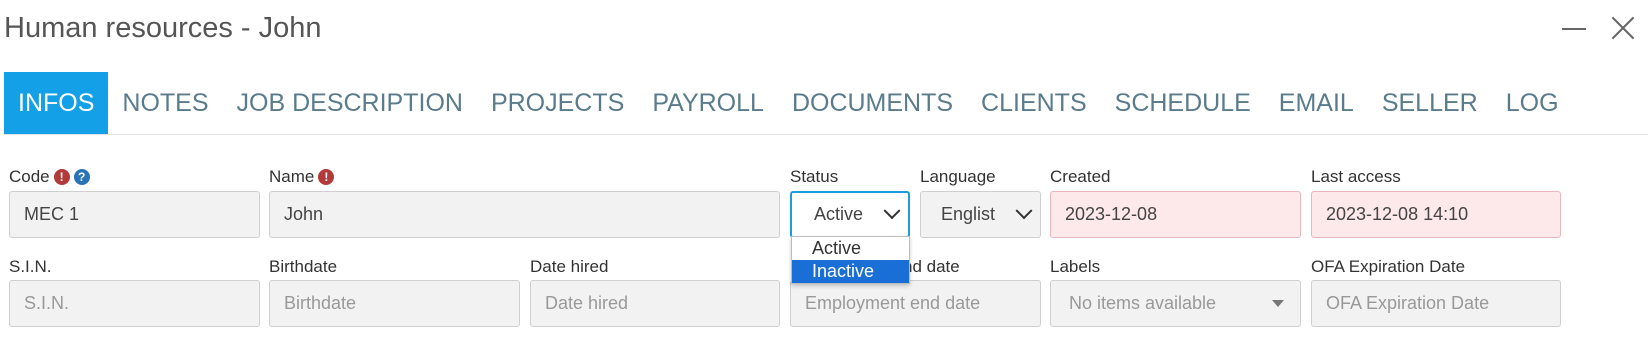  Describe the element at coordinates (1356, 176) in the screenshot. I see `last-access-label: Last access` at that location.